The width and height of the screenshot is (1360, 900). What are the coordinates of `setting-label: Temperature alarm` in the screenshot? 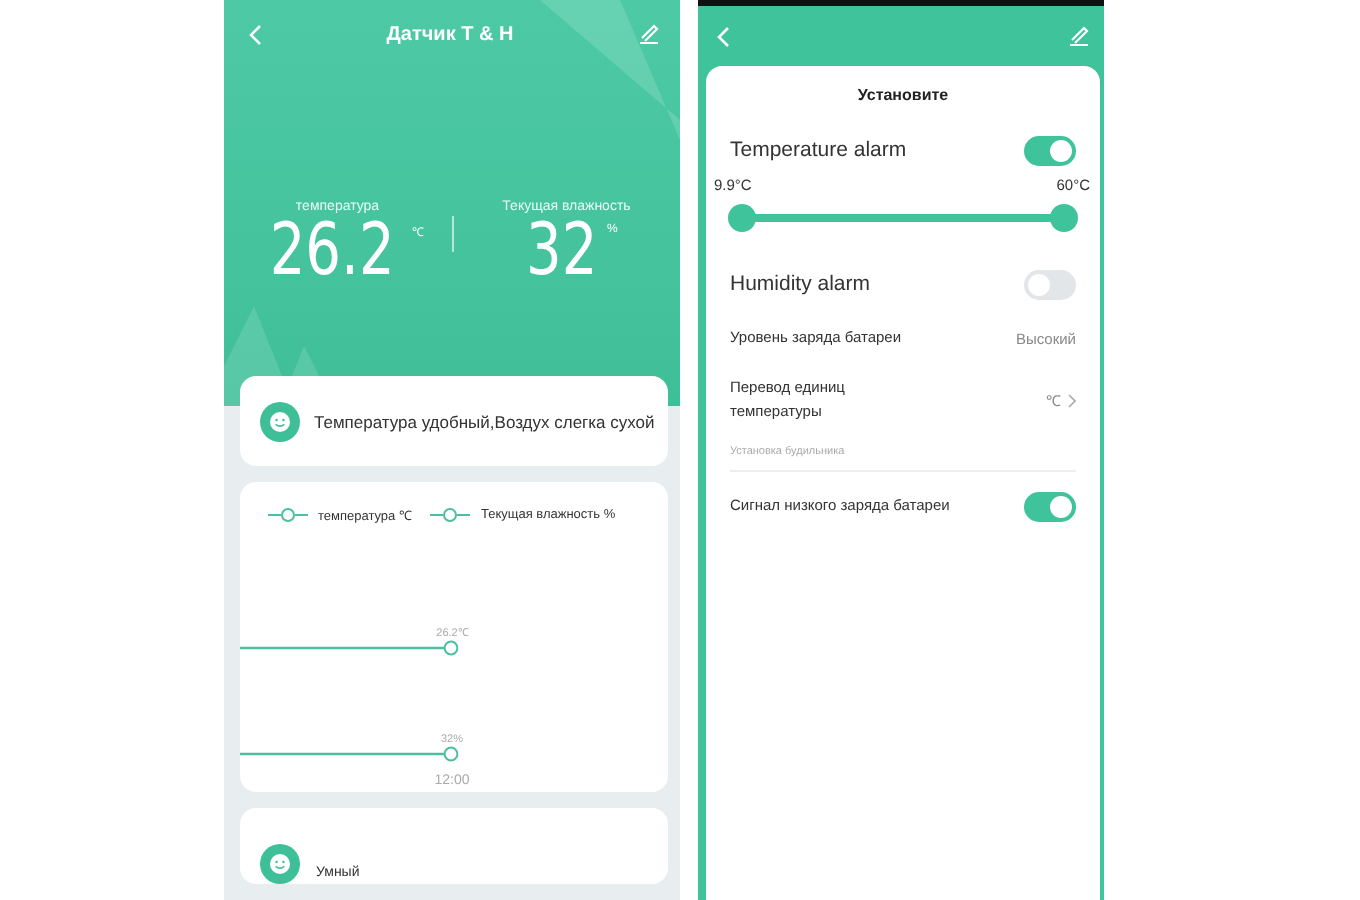 It's located at (818, 150).